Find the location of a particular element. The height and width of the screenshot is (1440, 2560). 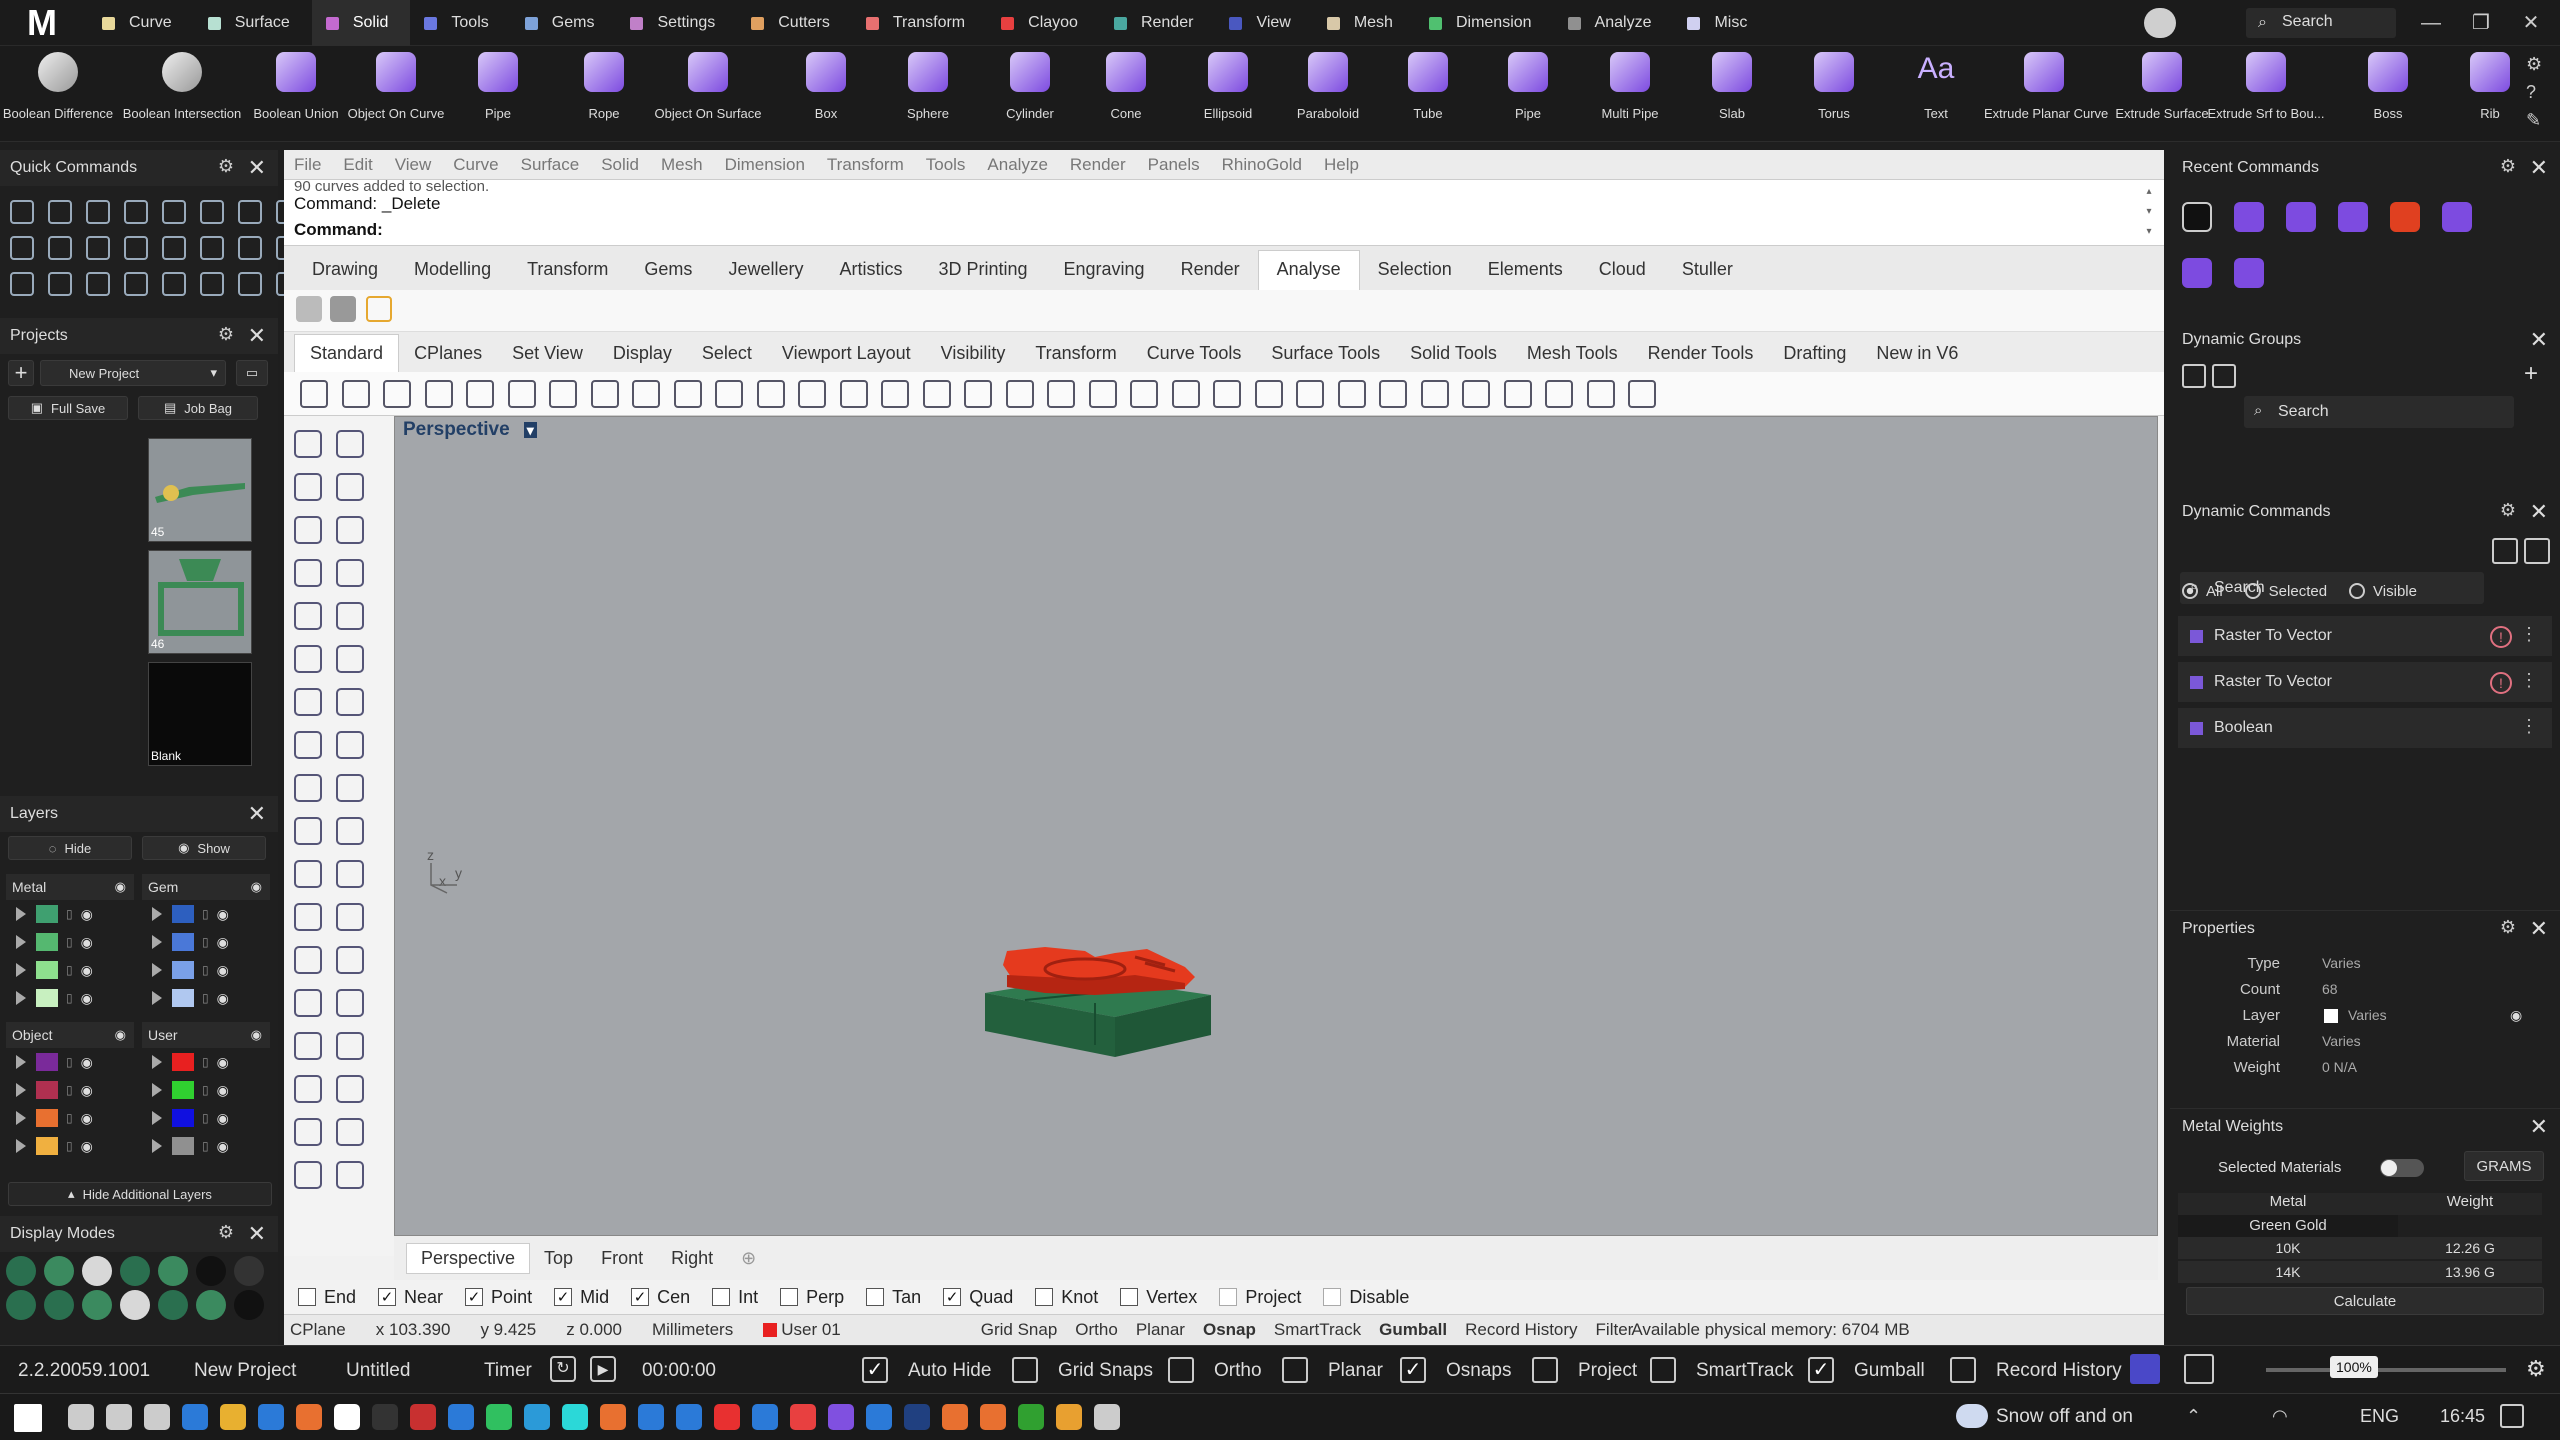

tab-render: Render is located at coordinates (1210, 274).